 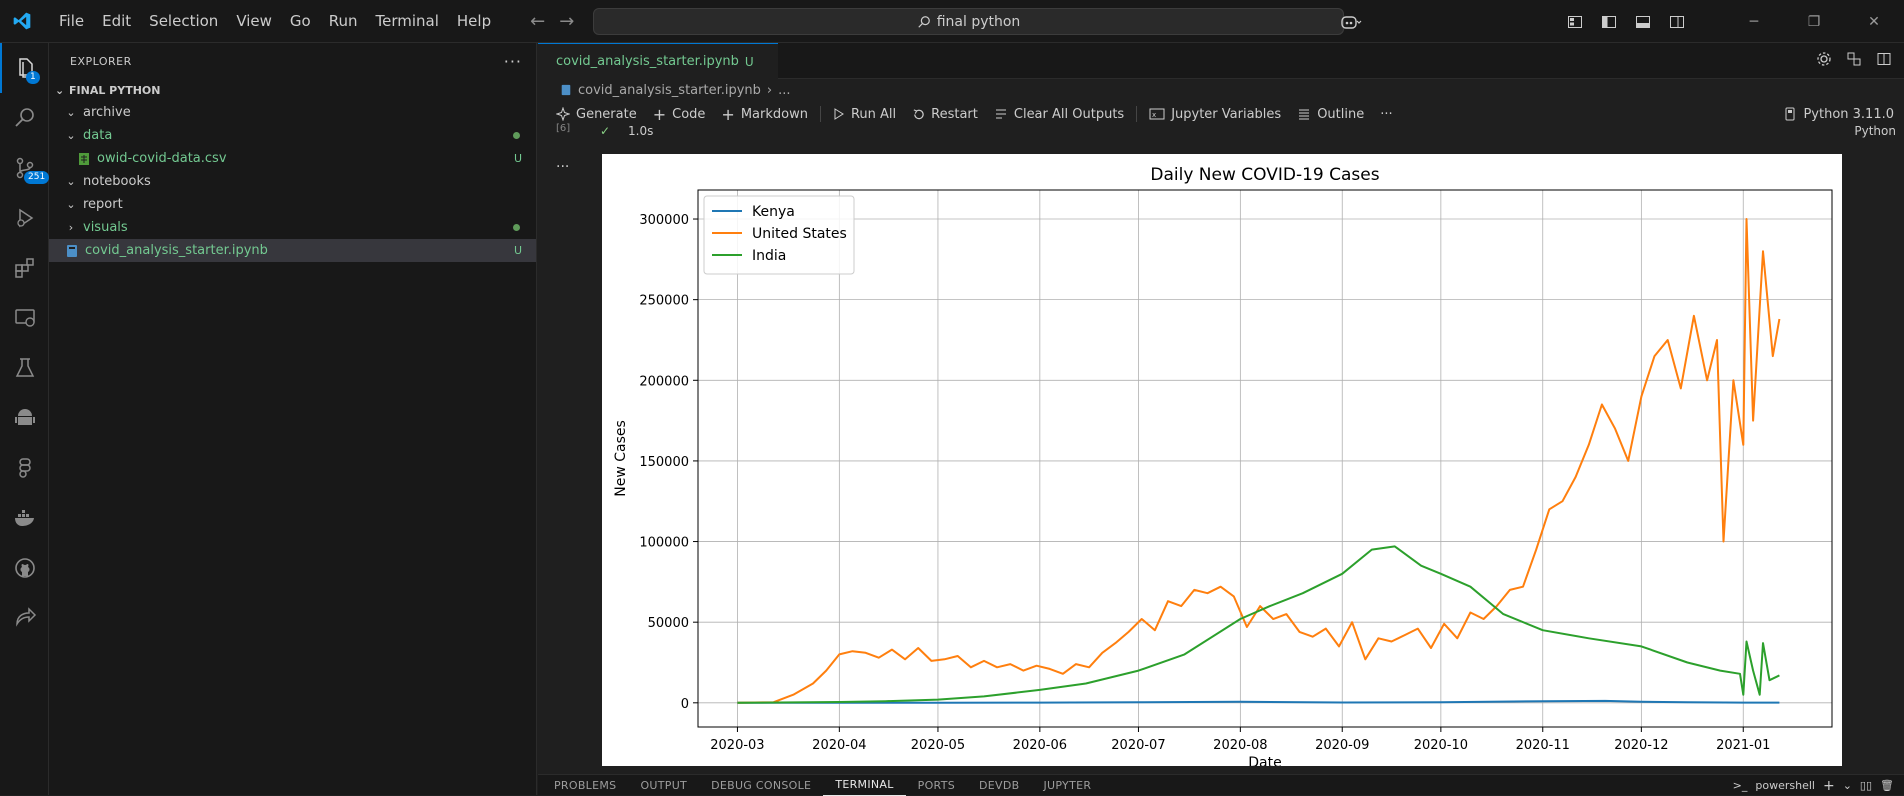 What do you see at coordinates (292, 250) in the screenshot?
I see `tree-file-notebook: covid_analysis_starter.ipynb U` at bounding box center [292, 250].